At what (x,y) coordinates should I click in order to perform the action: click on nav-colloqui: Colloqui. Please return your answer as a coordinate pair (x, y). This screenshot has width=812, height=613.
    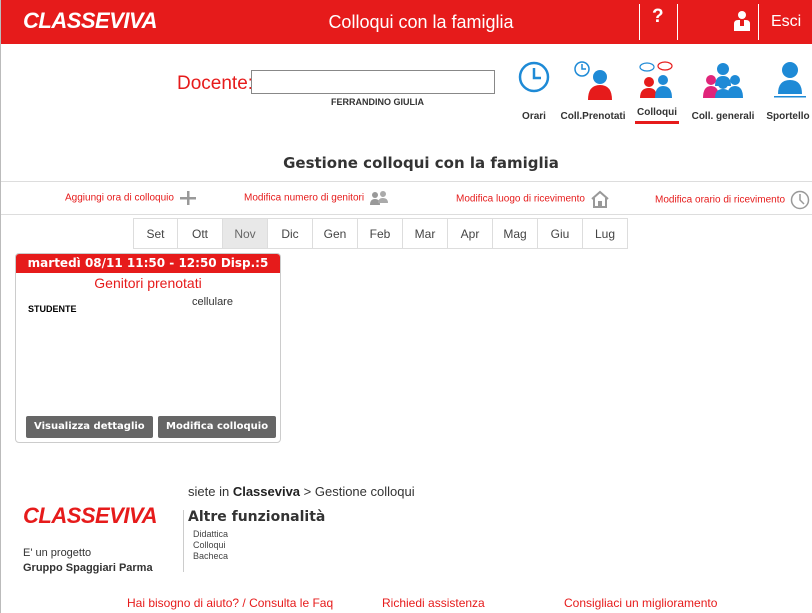
    Looking at the image, I should click on (657, 92).